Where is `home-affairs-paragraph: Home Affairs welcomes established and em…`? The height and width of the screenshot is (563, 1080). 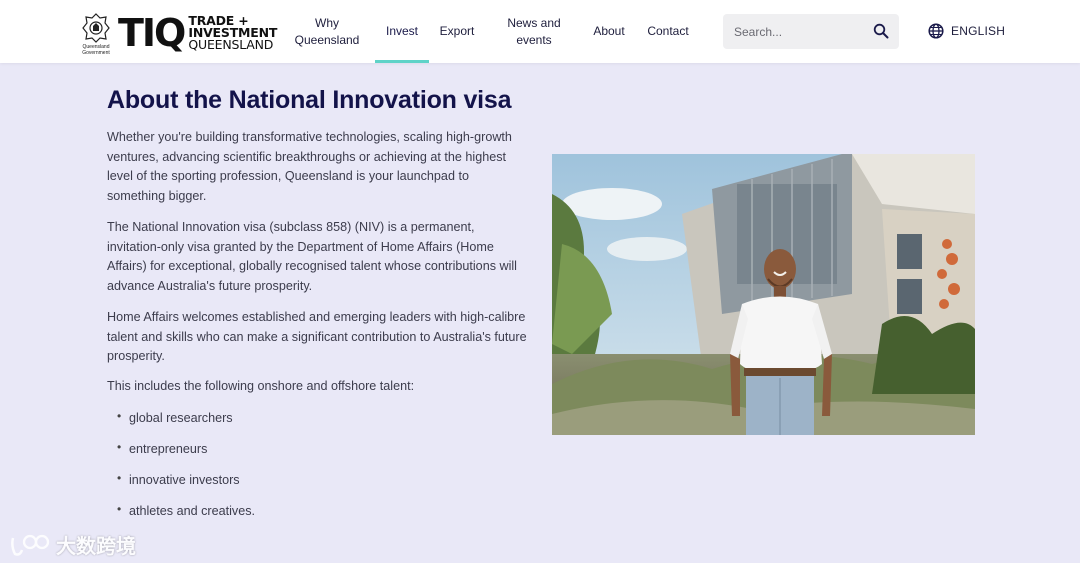
home-affairs-paragraph: Home Affairs welcomes established and em… is located at coordinates (317, 337).